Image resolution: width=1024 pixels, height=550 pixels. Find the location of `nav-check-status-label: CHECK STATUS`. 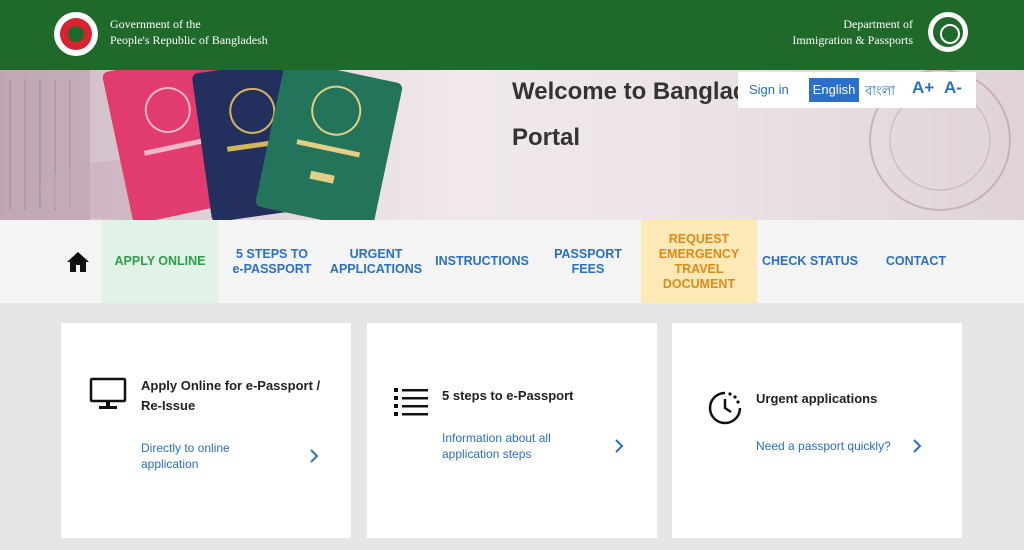

nav-check-status-label: CHECK STATUS is located at coordinates (810, 261).